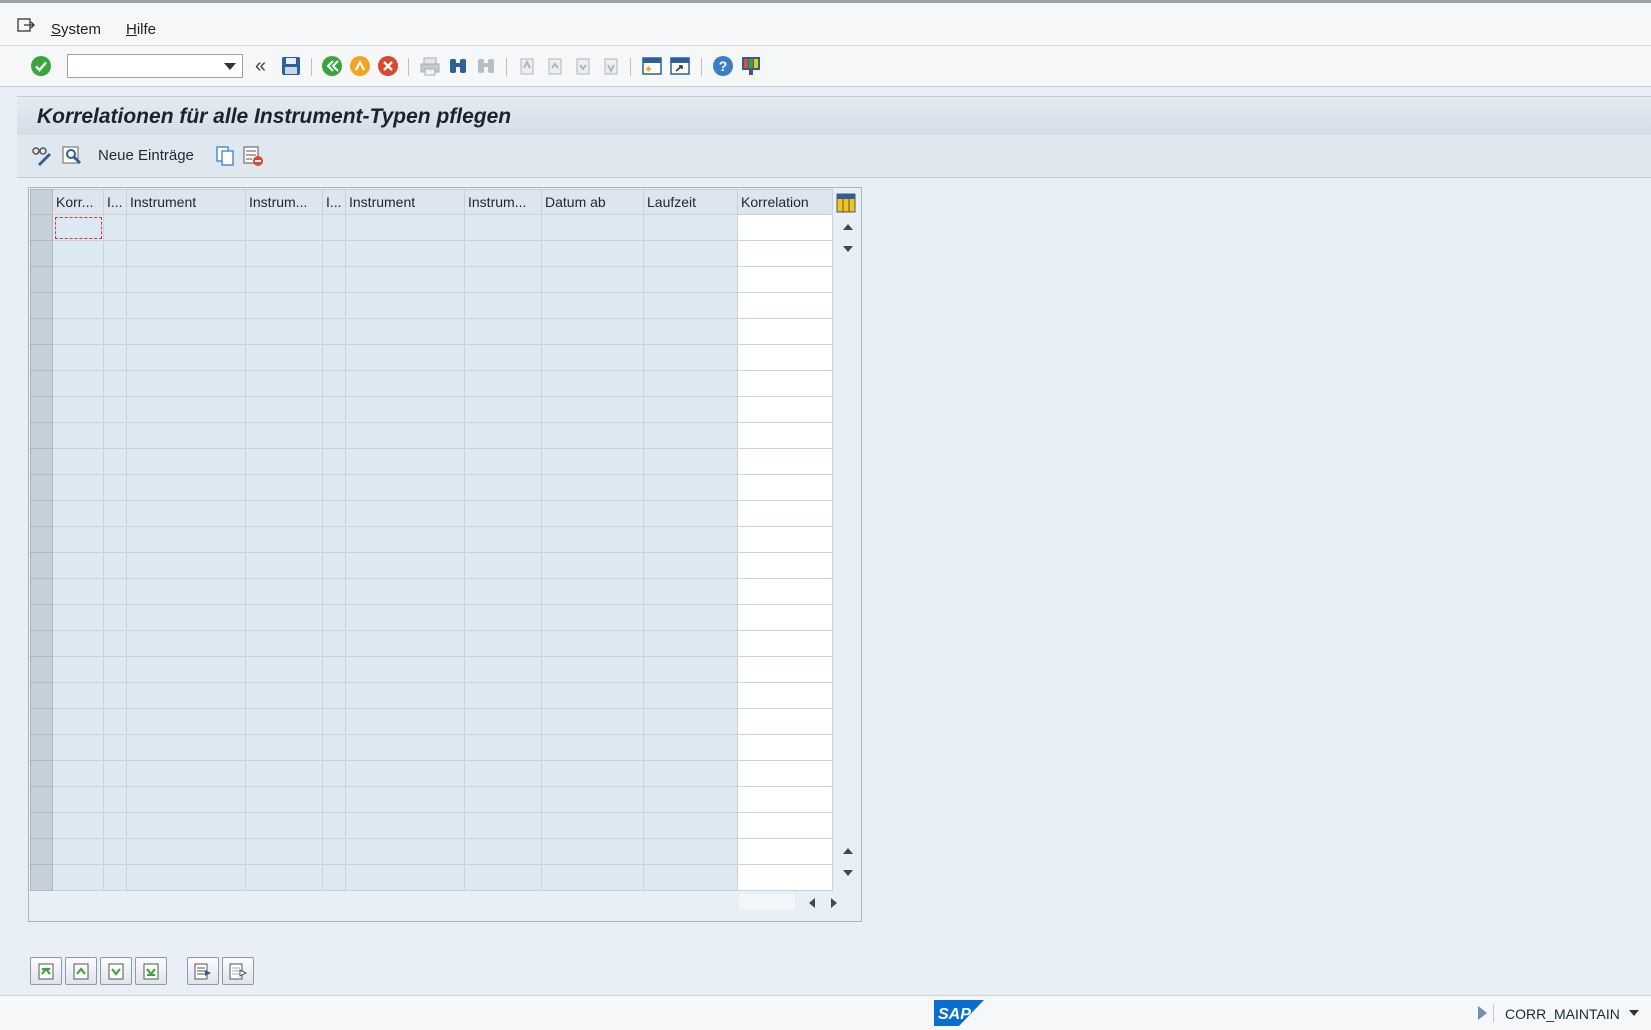 Image resolution: width=1651 pixels, height=1030 pixels. What do you see at coordinates (1482, 1013) in the screenshot?
I see `status-expand-icon` at bounding box center [1482, 1013].